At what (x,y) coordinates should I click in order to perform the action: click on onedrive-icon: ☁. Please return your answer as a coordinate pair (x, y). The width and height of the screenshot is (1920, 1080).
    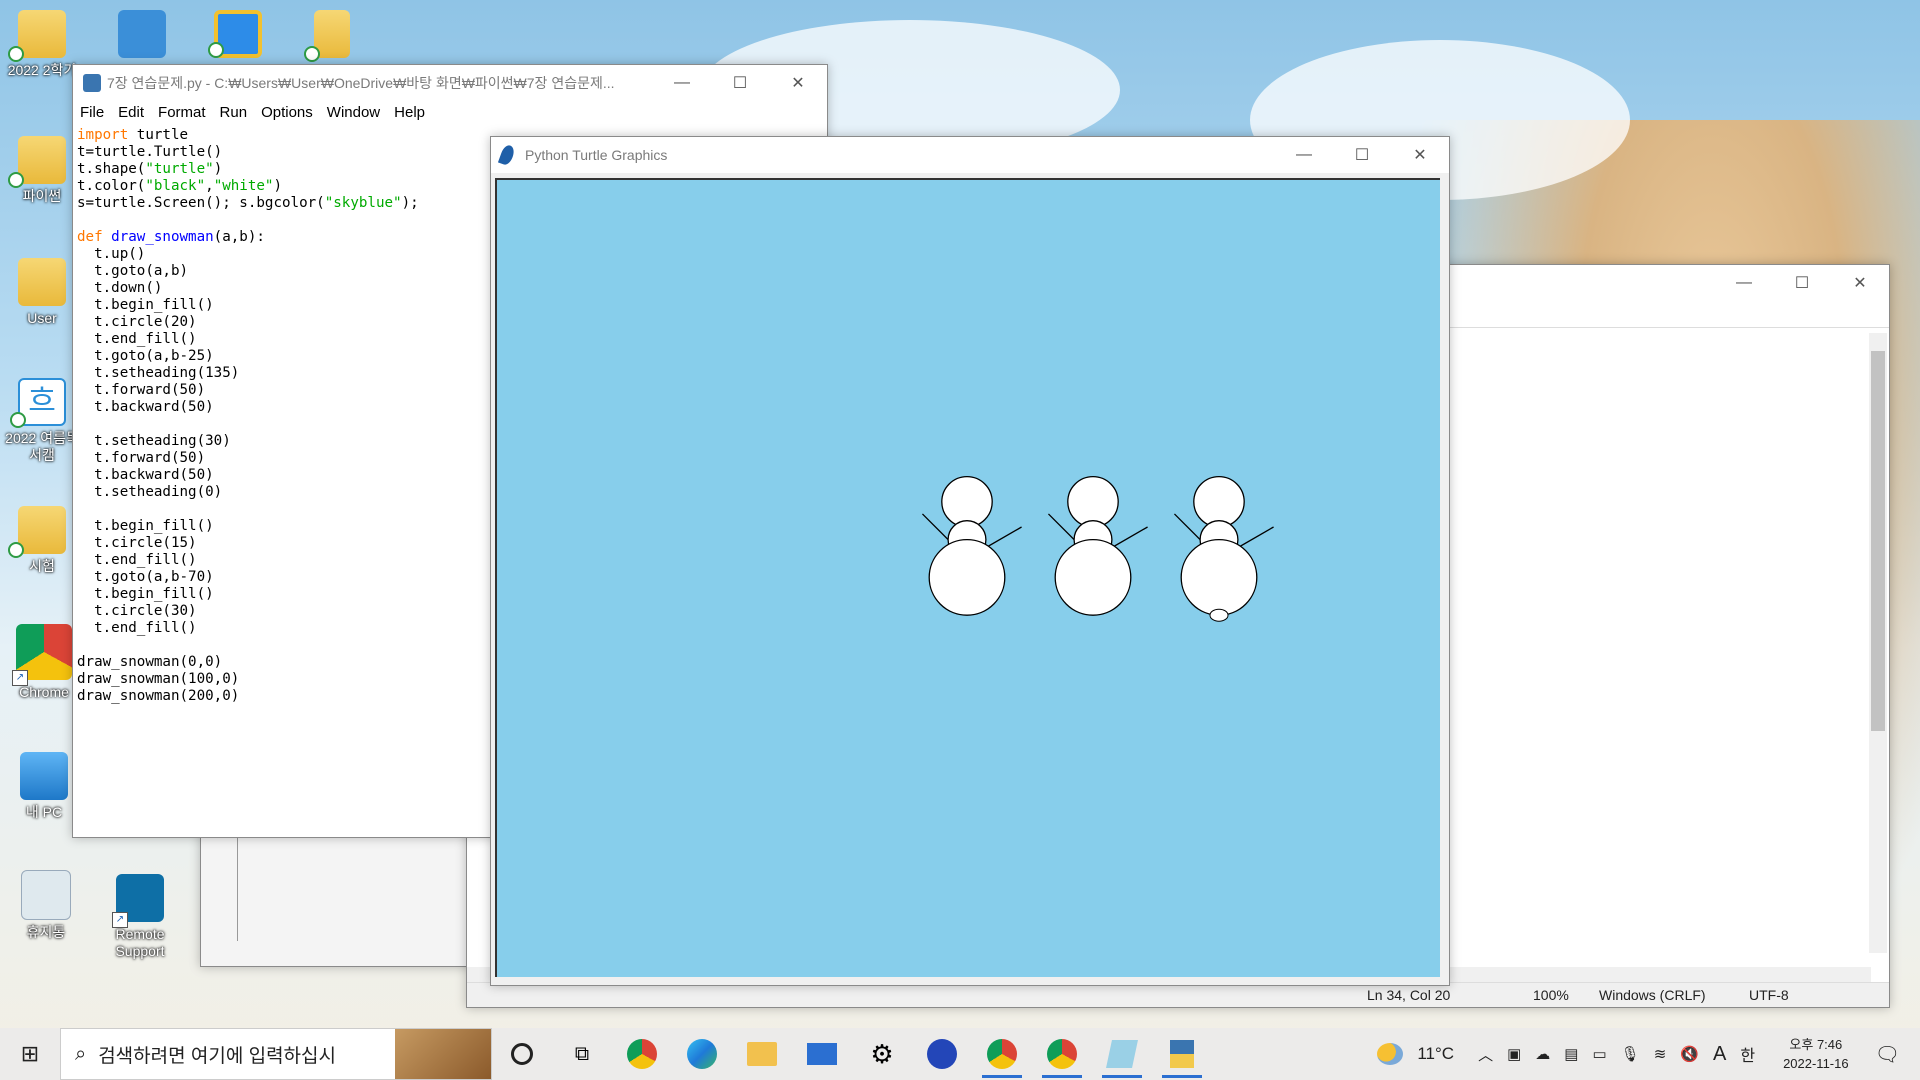
    Looking at the image, I should click on (1542, 1054).